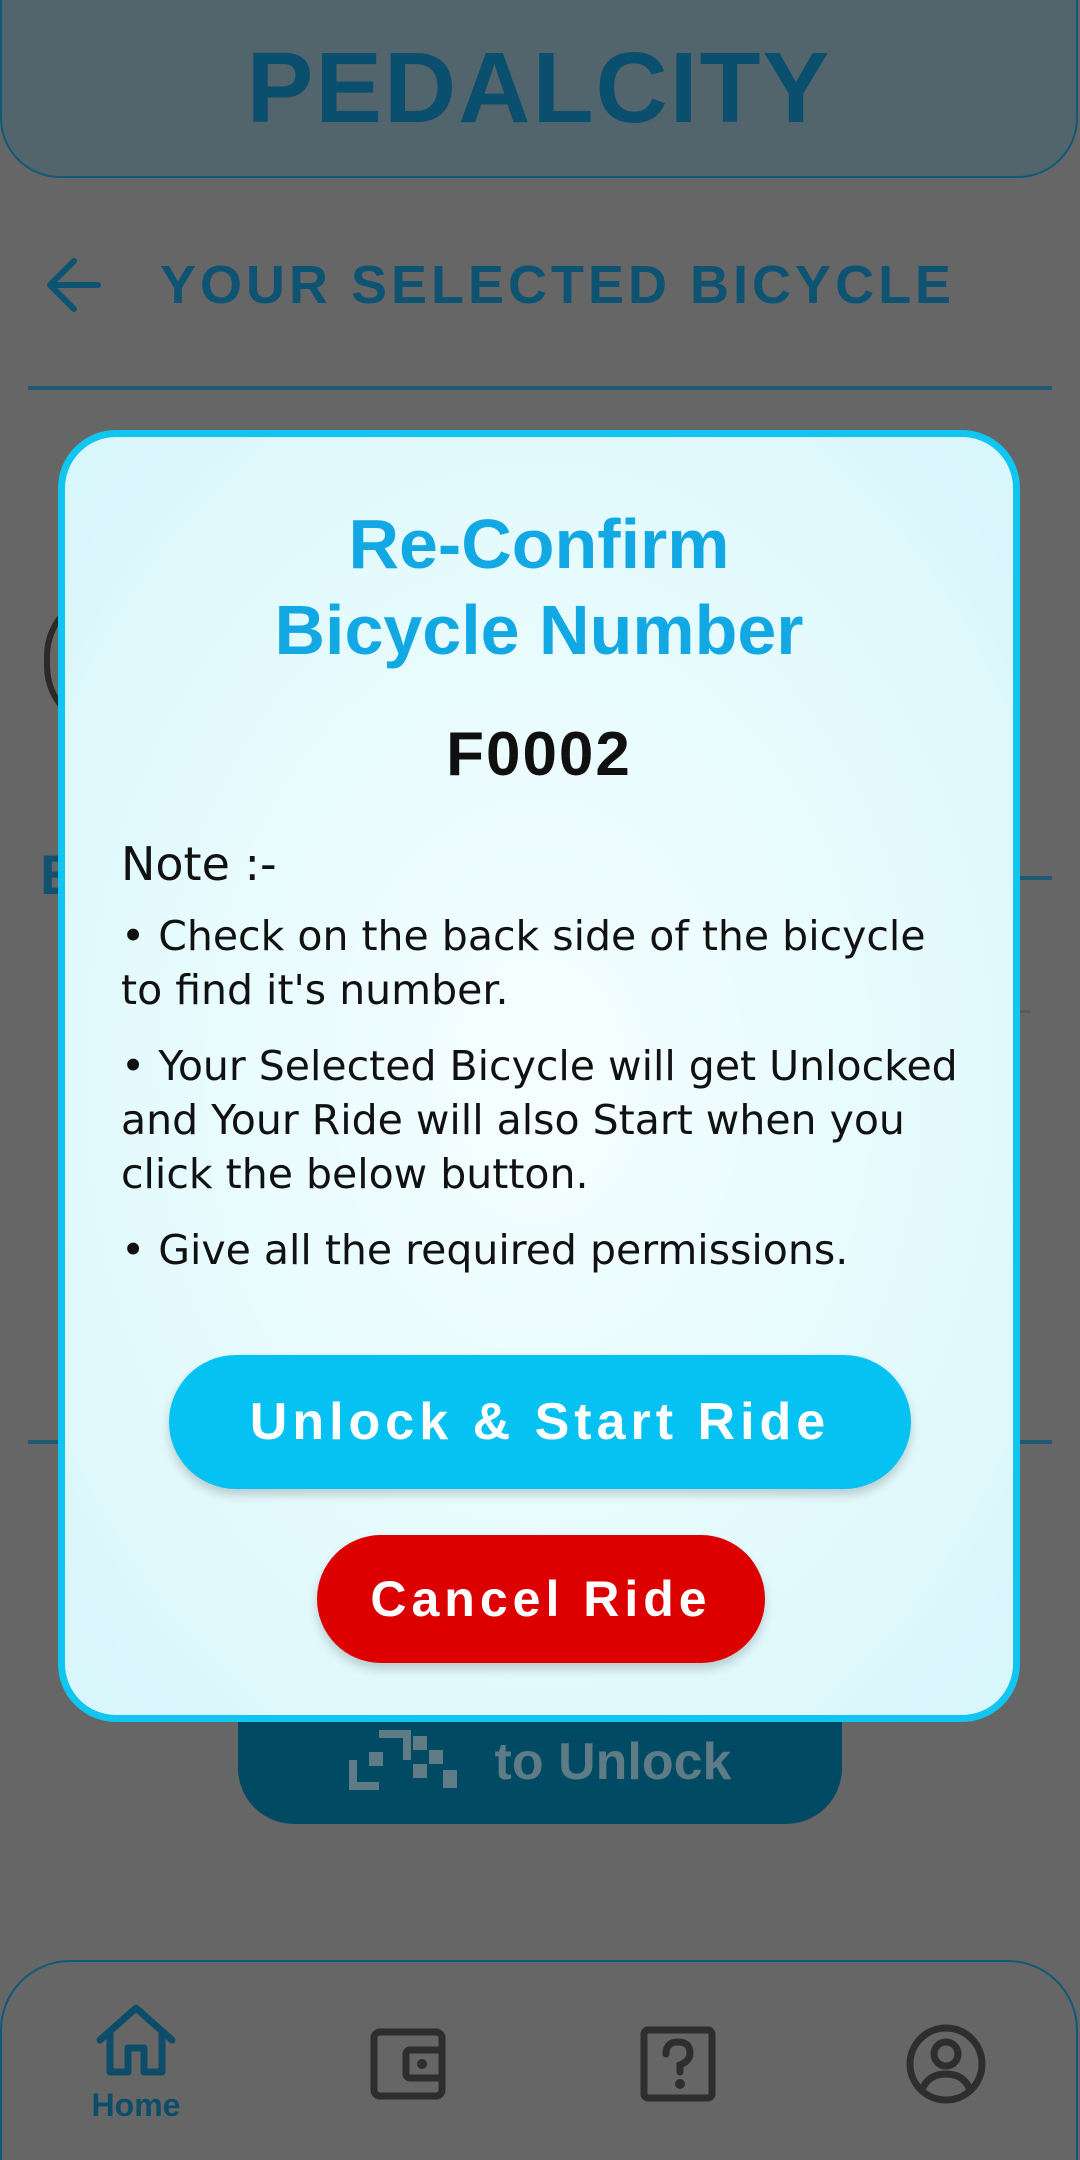 Image resolution: width=1080 pixels, height=2160 pixels. Describe the element at coordinates (408, 2066) in the screenshot. I see `wallet-icon` at that location.